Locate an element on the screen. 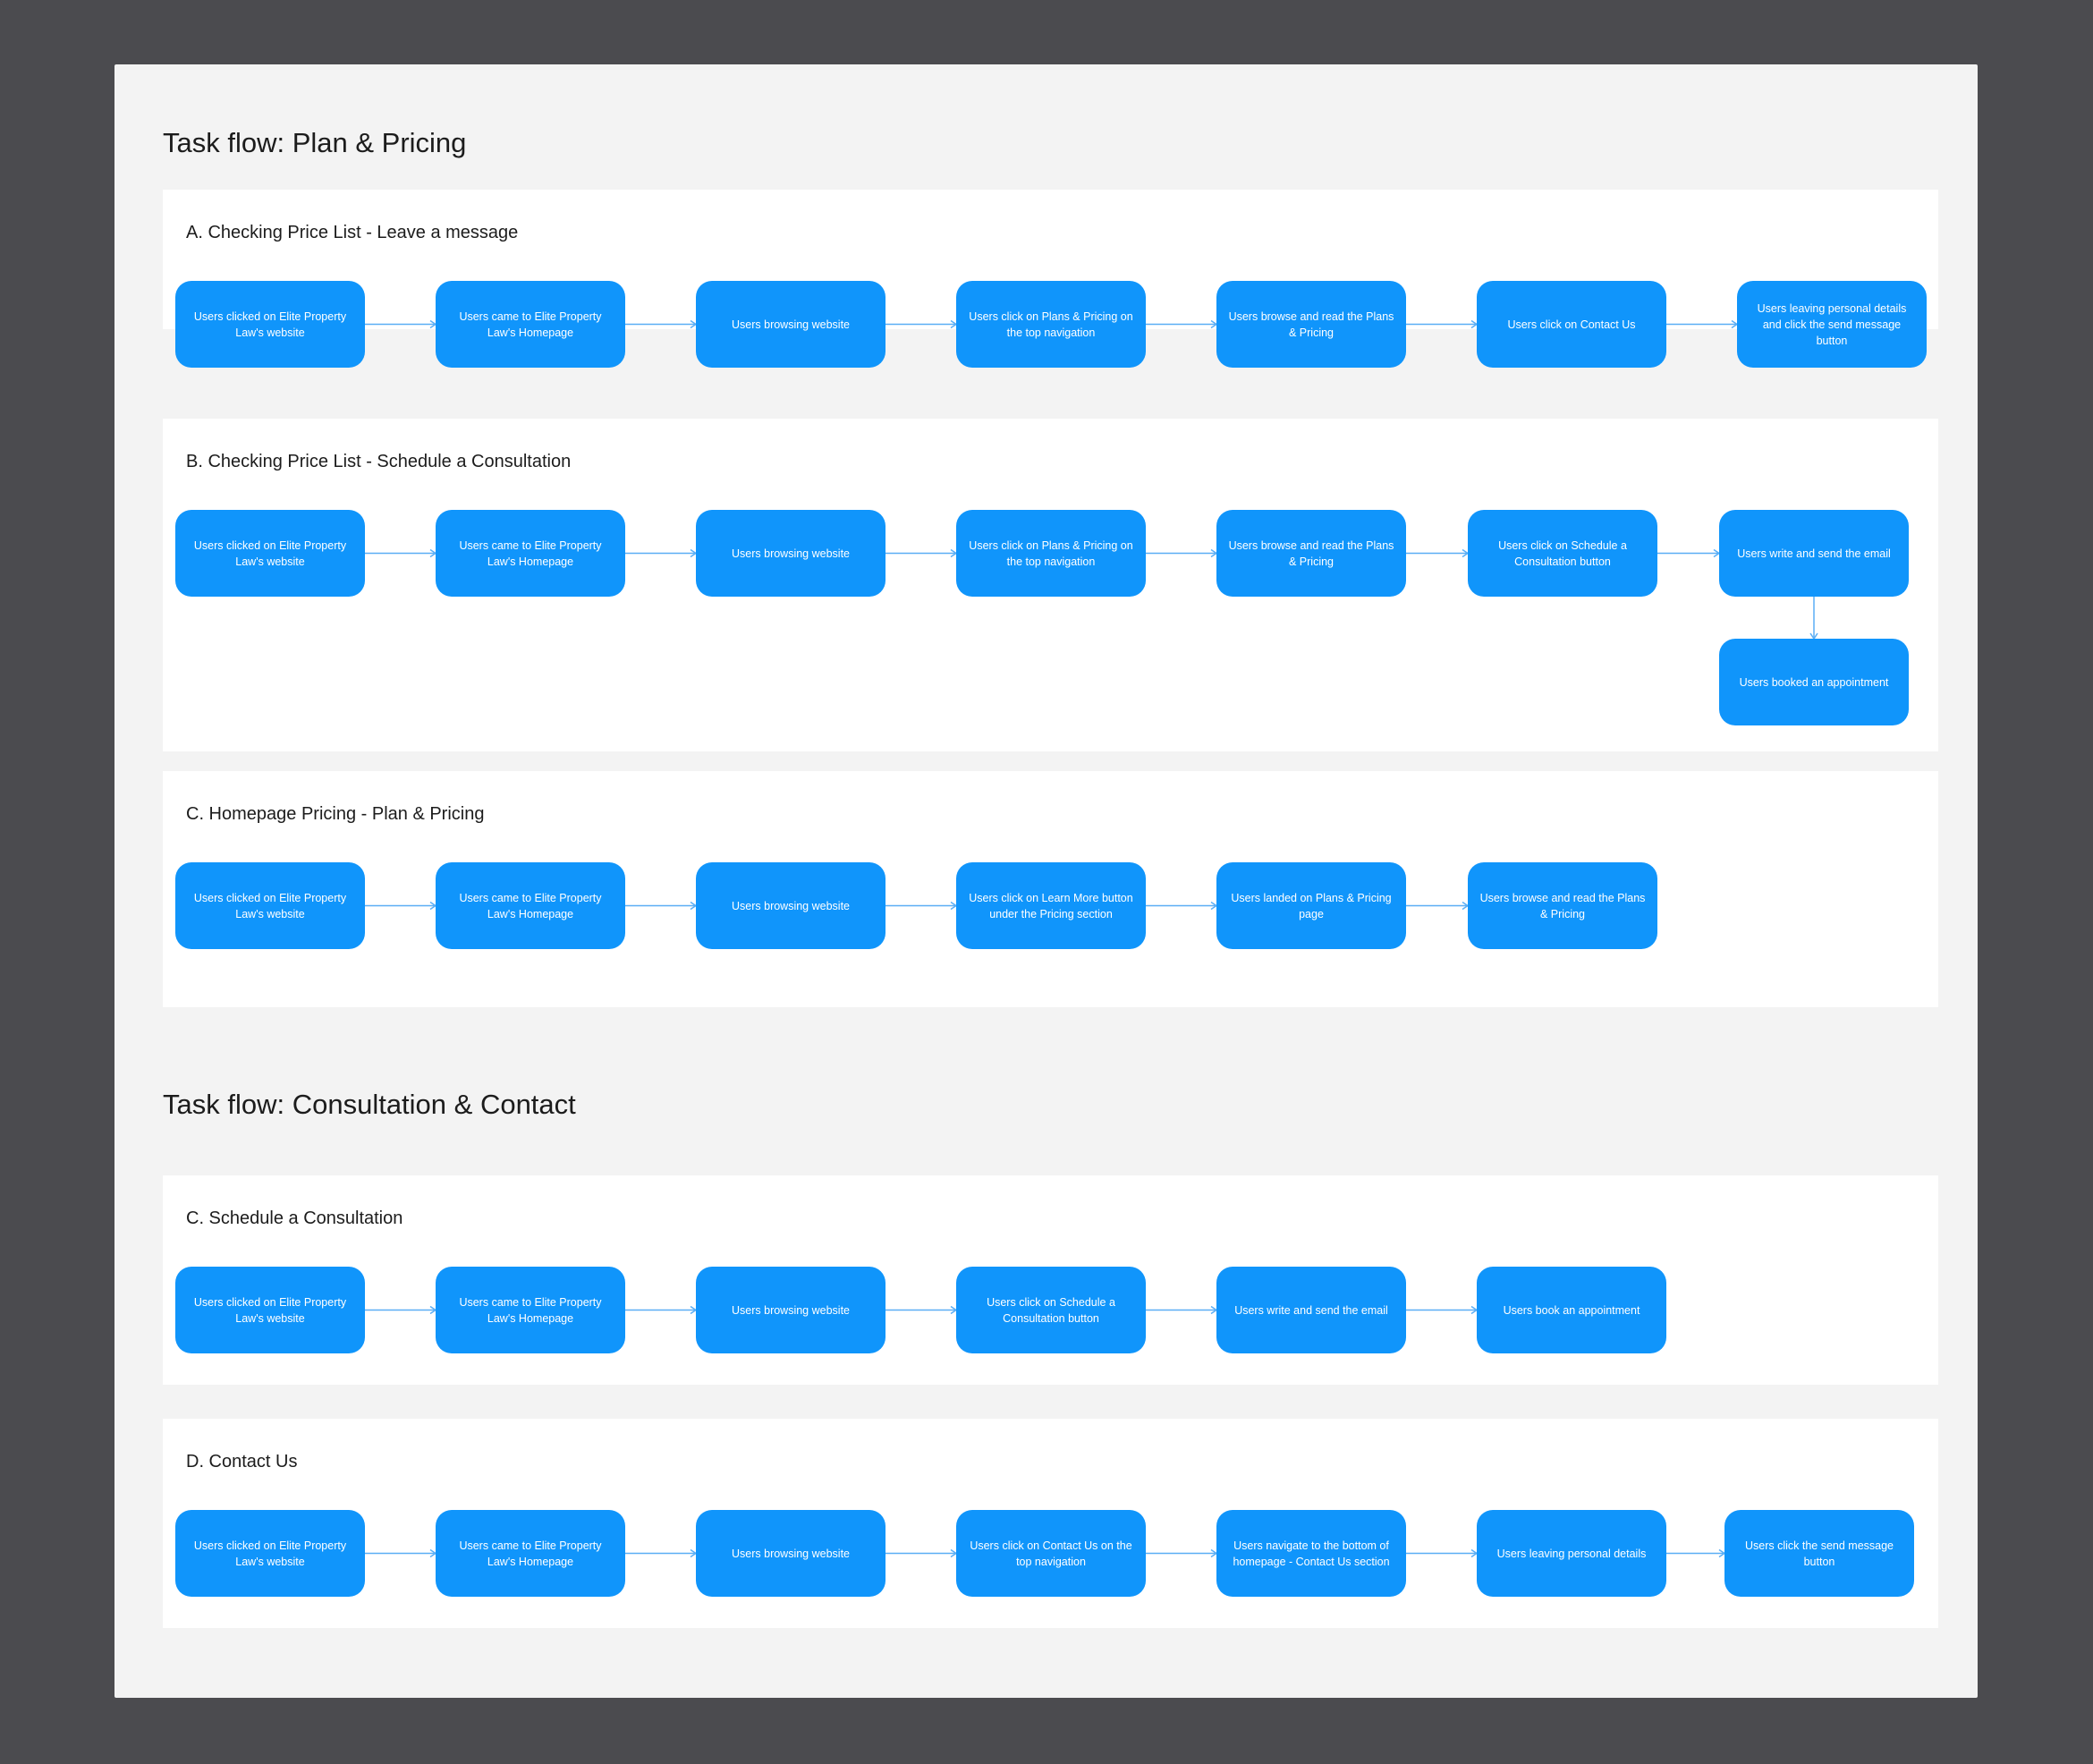 Image resolution: width=2093 pixels, height=1764 pixels. flow-step-node: Users click the send message button is located at coordinates (1819, 1553).